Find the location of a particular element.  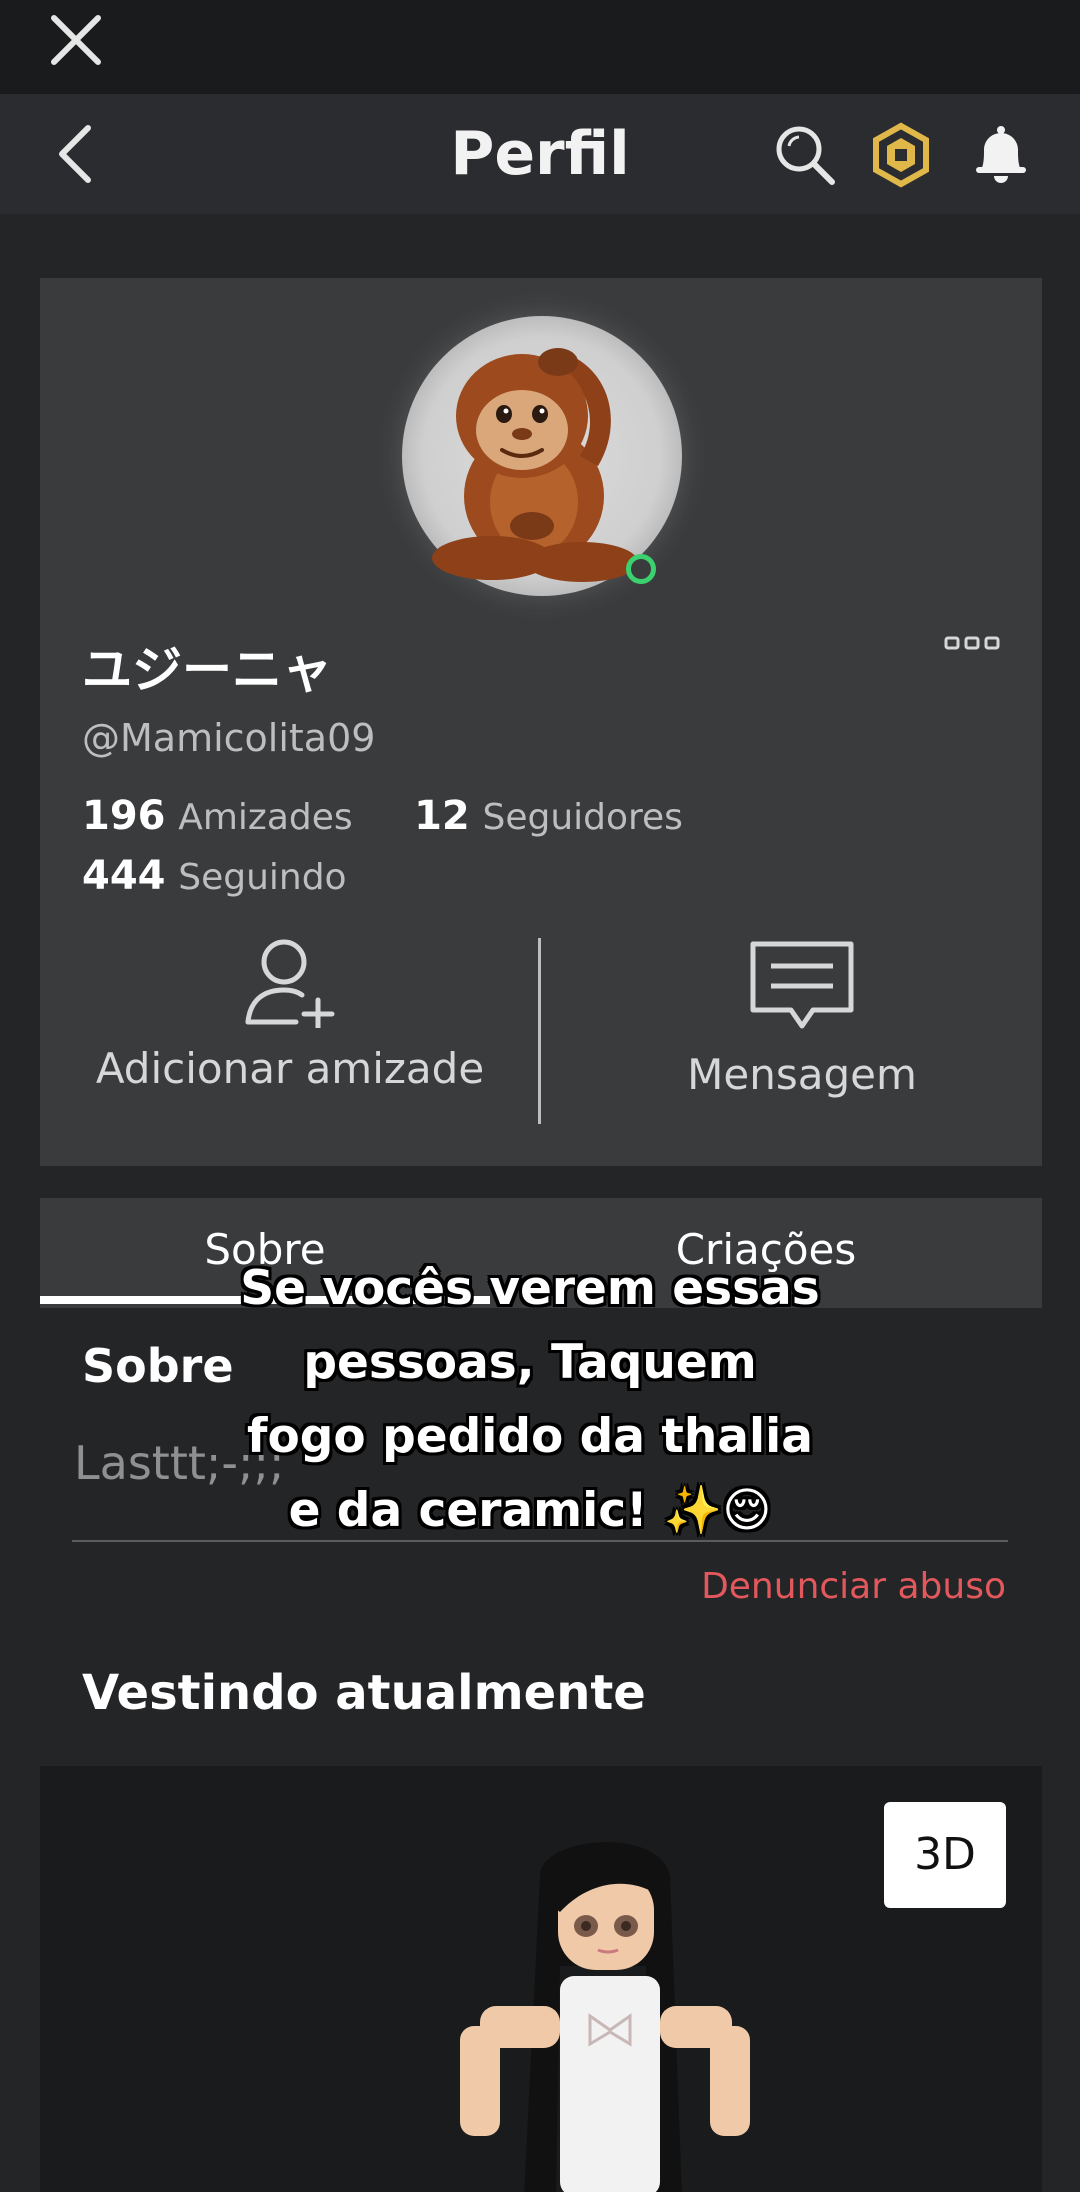

caption-line: e da ceramic! ✨😌 is located at coordinates (530, 1510).